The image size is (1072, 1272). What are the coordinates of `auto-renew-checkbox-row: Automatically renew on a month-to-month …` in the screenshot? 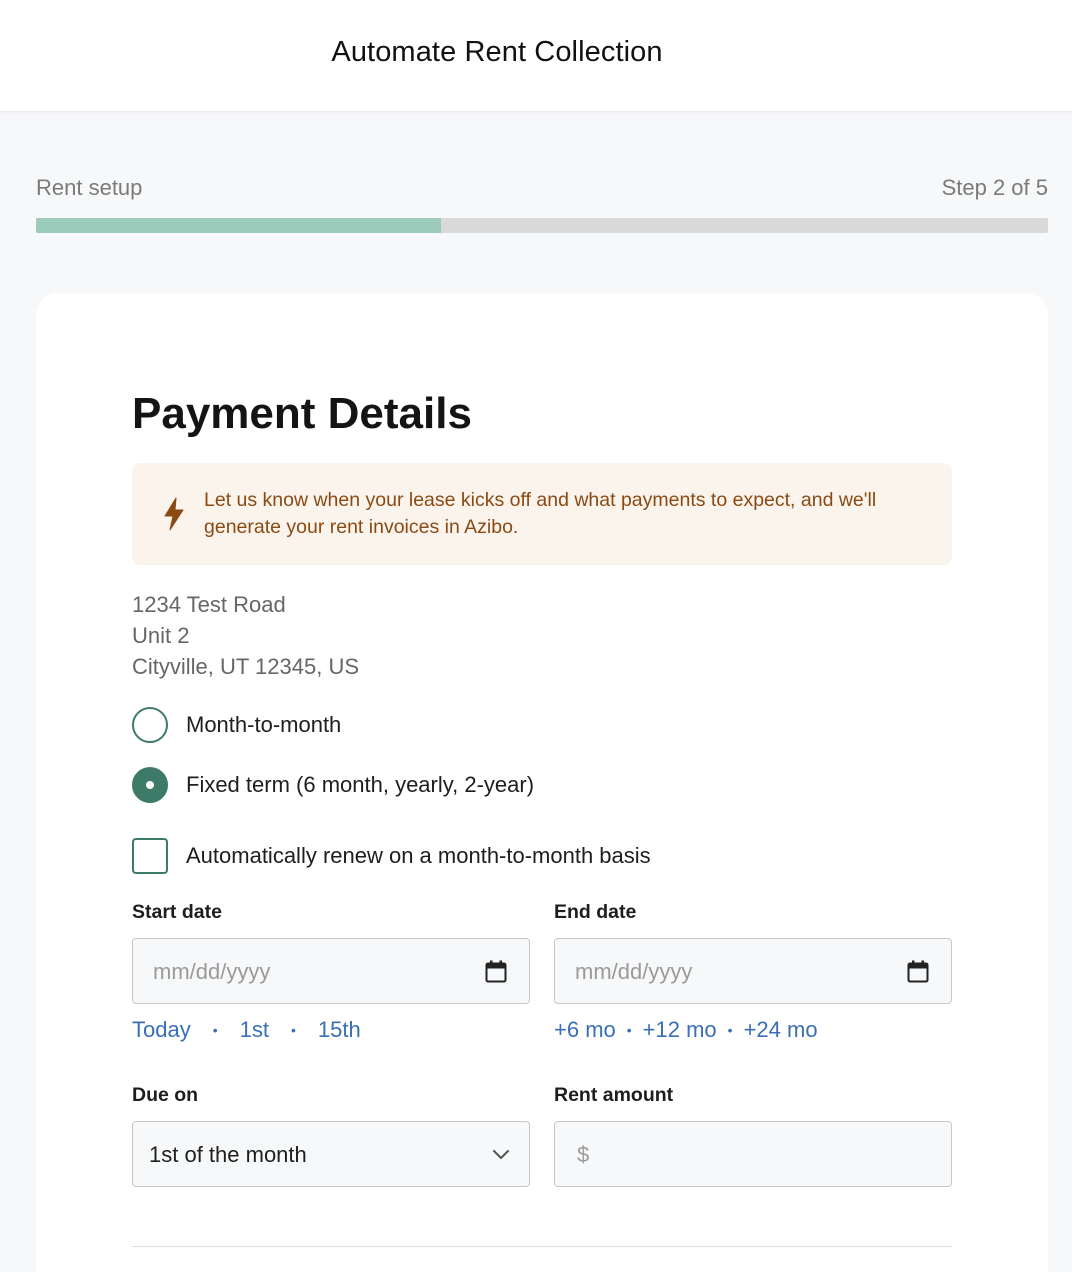 It's located at (391, 856).